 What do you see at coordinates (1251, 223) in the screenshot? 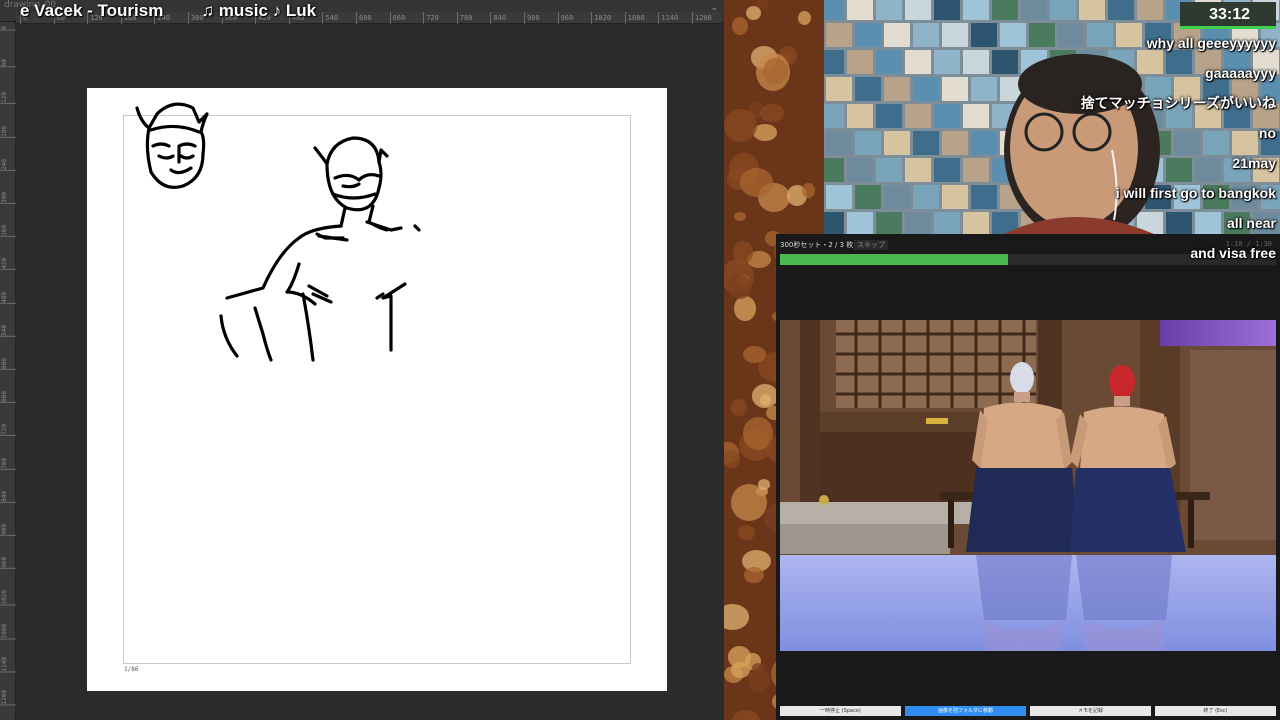
I see `chat-message: all near` at bounding box center [1251, 223].